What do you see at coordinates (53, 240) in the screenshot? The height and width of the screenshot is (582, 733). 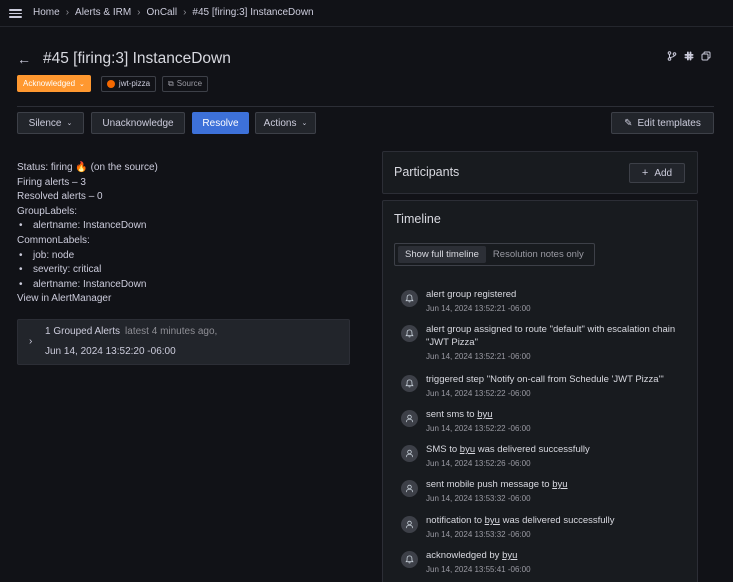 I see `common-labels-title: CommonLabels:` at bounding box center [53, 240].